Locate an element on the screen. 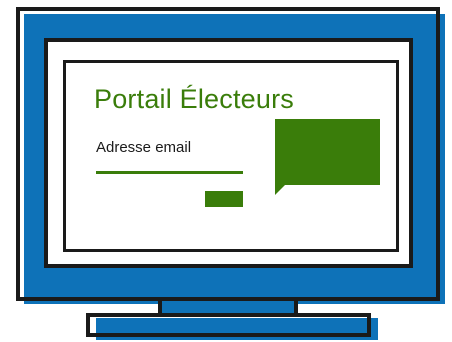 The height and width of the screenshot is (342, 452). speech-bubble-tail is located at coordinates (281, 189).